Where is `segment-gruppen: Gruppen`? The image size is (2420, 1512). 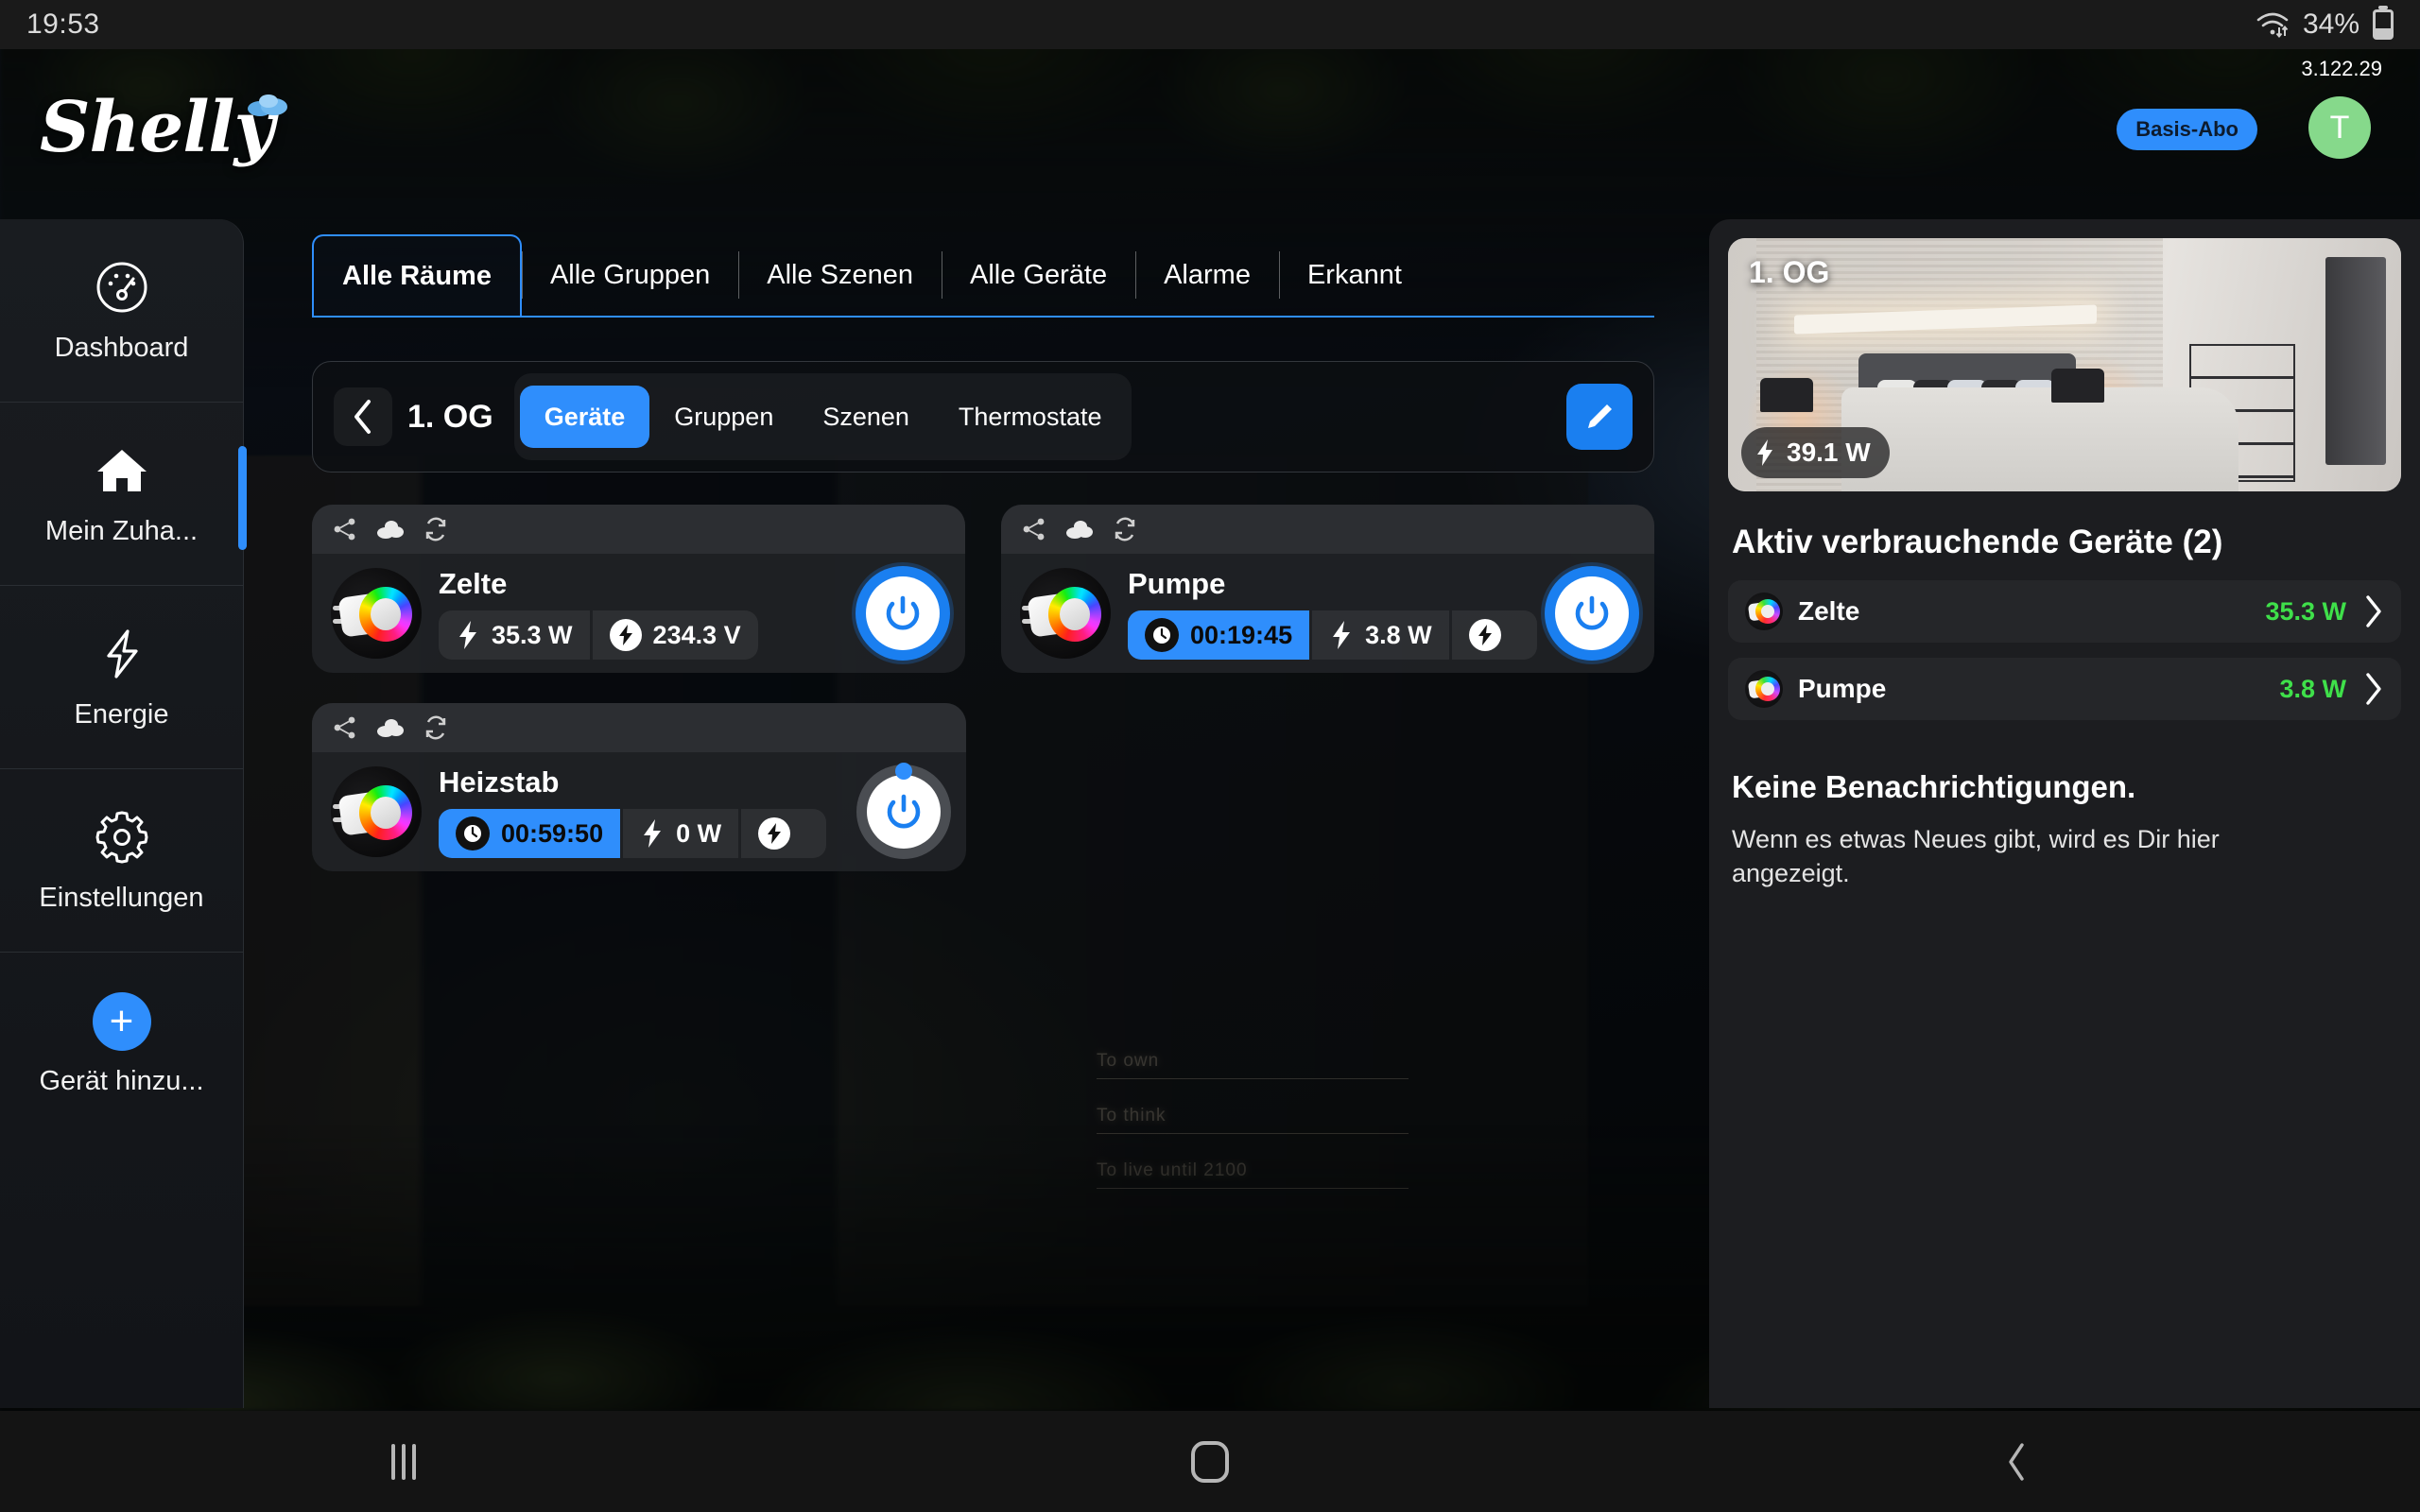
segment-gruppen: Gruppen is located at coordinates (723, 417).